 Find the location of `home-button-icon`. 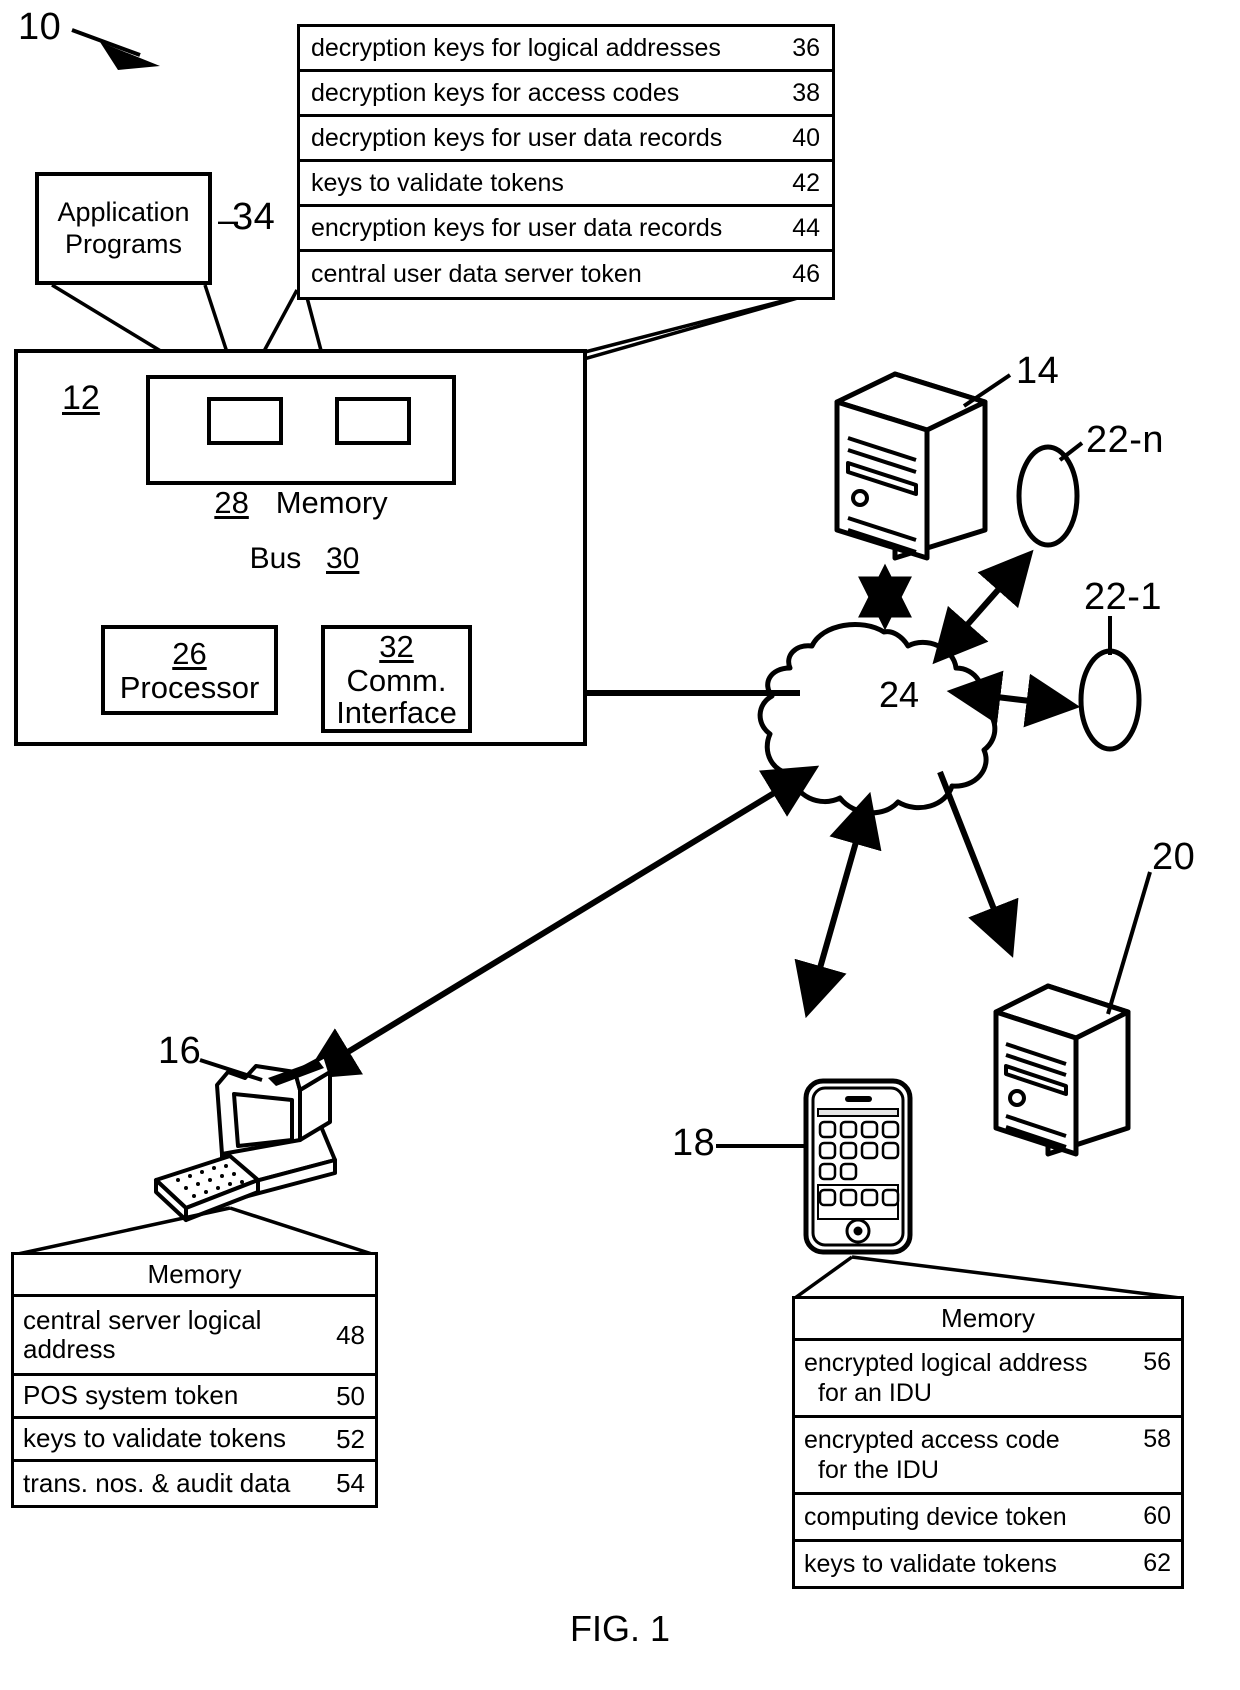

home-button-icon is located at coordinates (858, 1231).